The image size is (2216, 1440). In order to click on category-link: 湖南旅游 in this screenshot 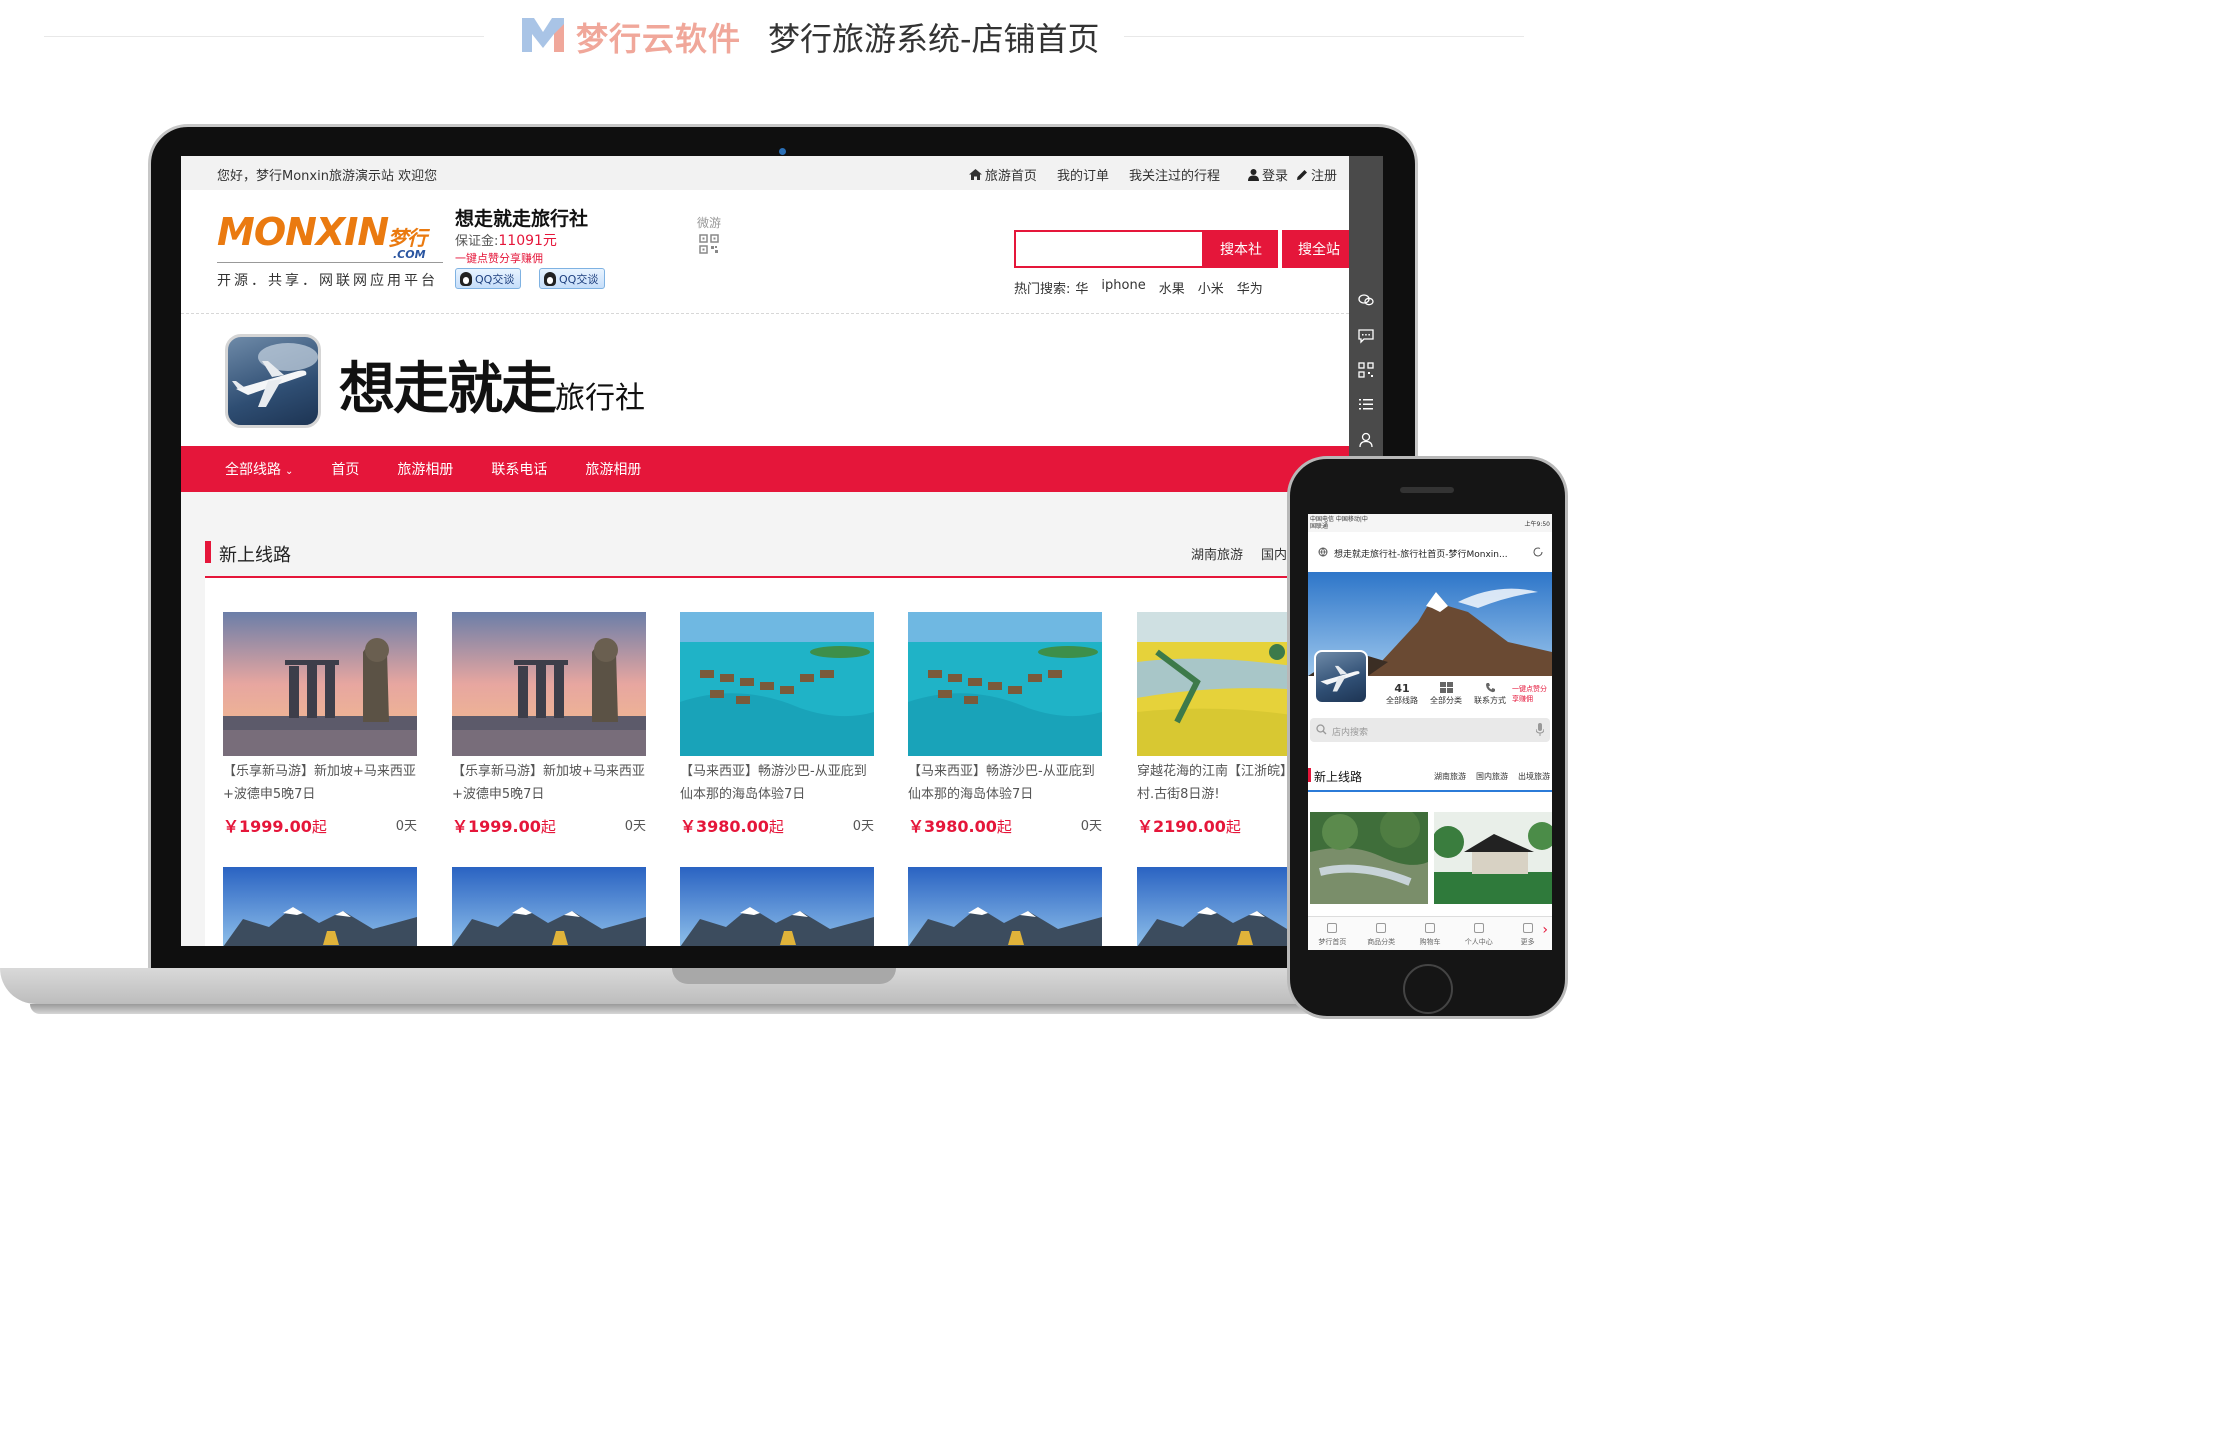, I will do `click(1217, 553)`.